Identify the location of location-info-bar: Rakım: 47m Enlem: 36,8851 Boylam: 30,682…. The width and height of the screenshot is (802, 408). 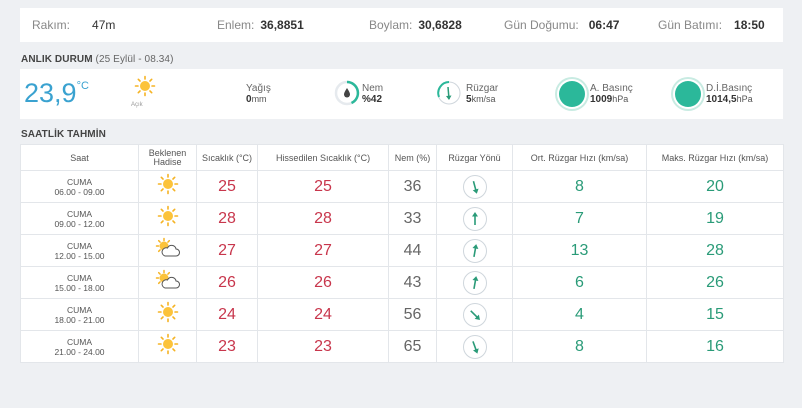
(401, 25).